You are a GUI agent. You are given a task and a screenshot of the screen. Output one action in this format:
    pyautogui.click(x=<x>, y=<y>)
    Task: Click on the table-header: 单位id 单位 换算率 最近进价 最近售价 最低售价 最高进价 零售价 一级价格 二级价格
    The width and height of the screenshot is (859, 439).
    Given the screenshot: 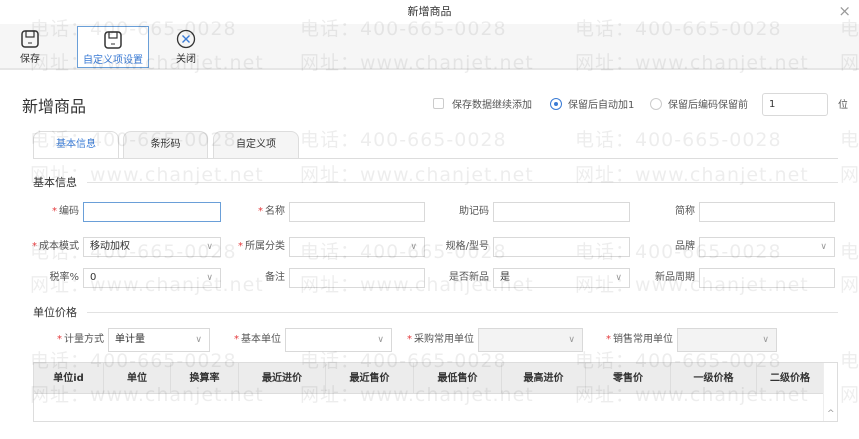 What is the action you would take?
    pyautogui.click(x=429, y=378)
    